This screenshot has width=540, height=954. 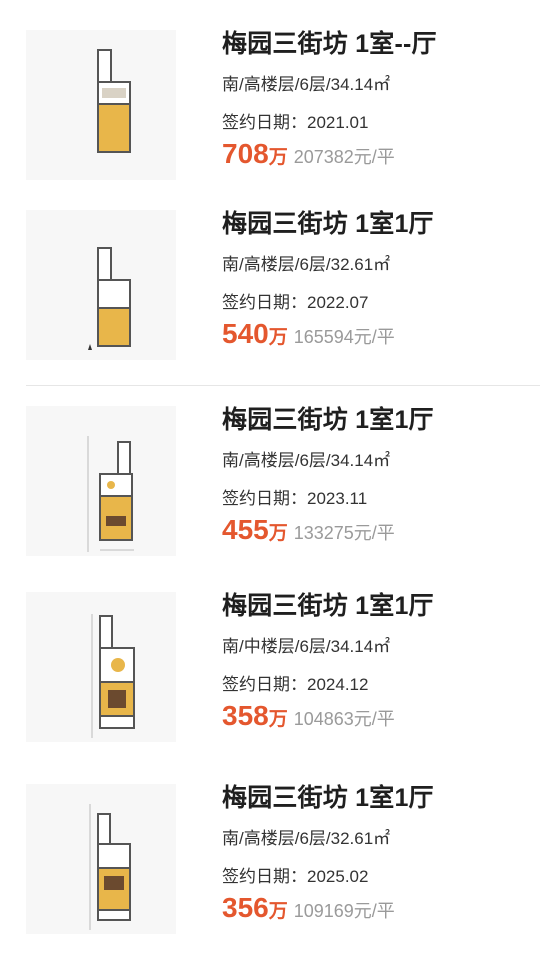 I want to click on unit-price: 165594元/平, so click(x=344, y=337).